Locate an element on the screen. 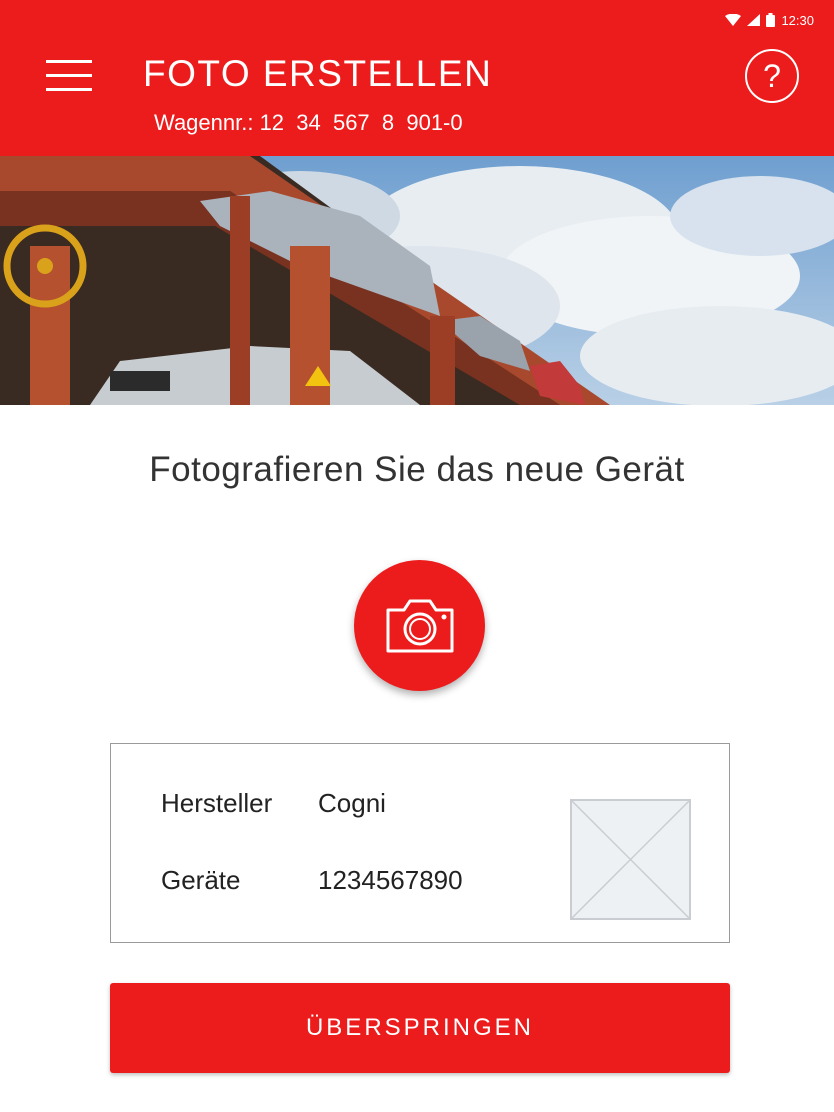 This screenshot has width=834, height=1112. skip-button: ÜBERSPRINGEN is located at coordinates (420, 1028).